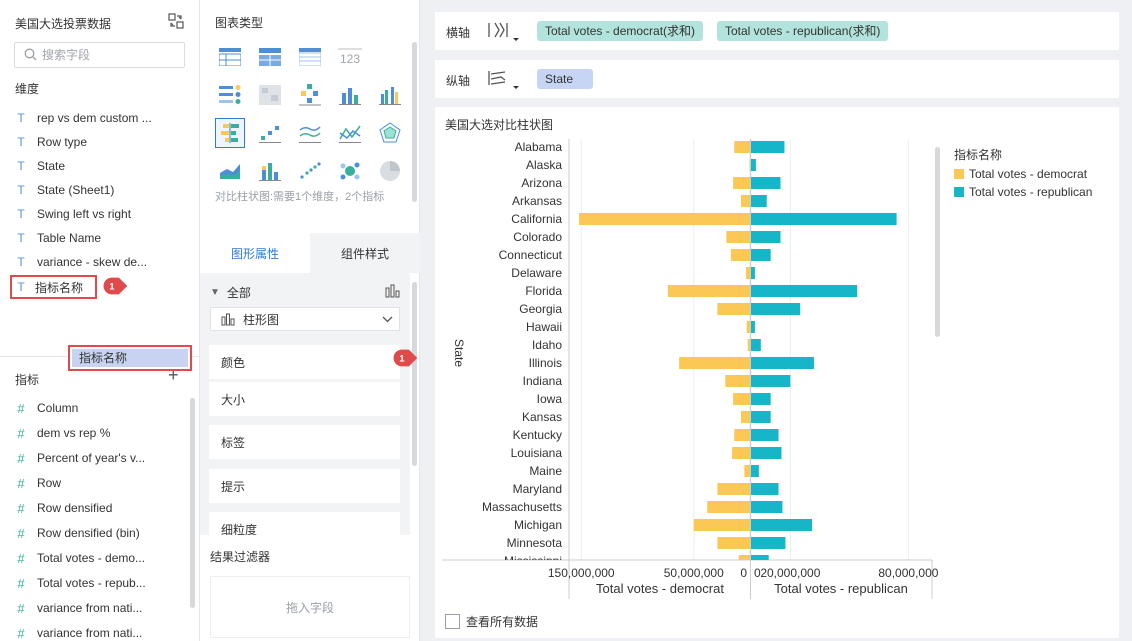 The image size is (1132, 641). What do you see at coordinates (176, 21) in the screenshot?
I see `switch-dataset-icon` at bounding box center [176, 21].